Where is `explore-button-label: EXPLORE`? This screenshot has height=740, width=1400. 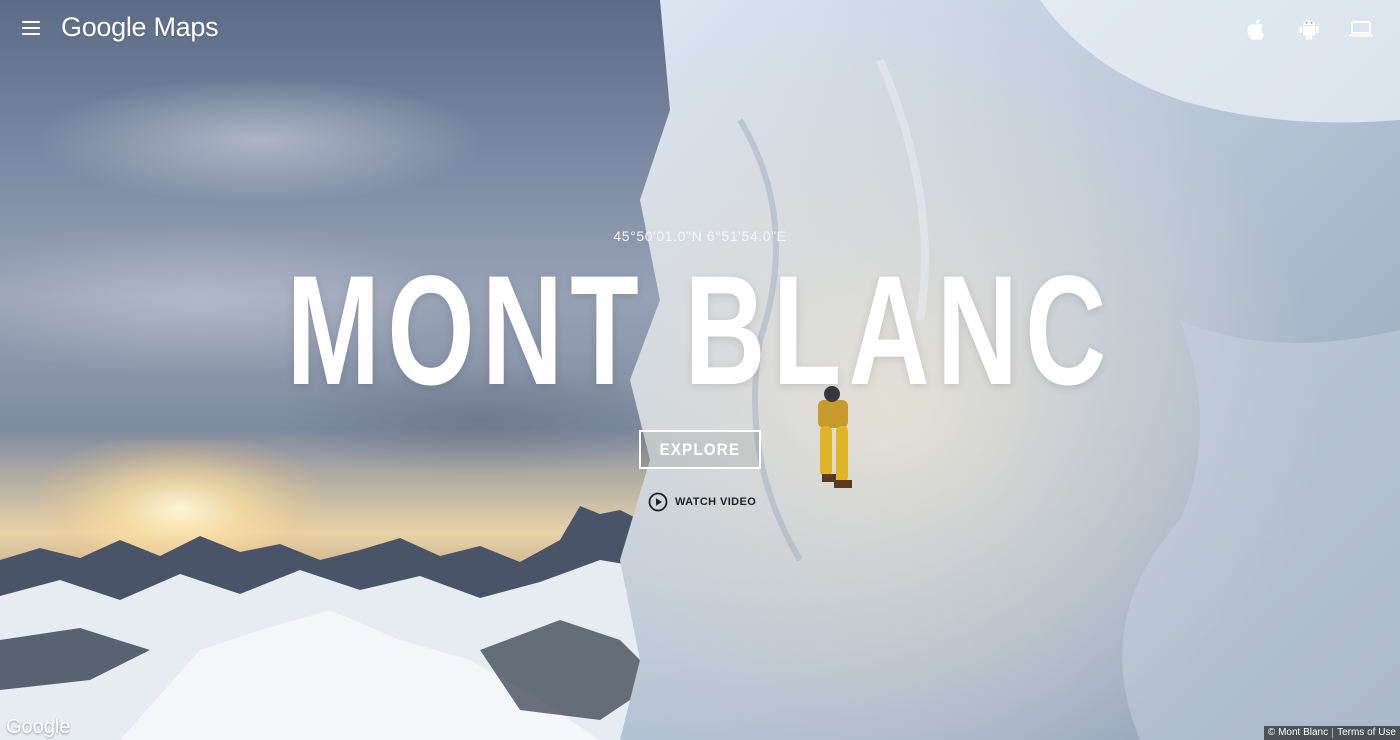 explore-button-label: EXPLORE is located at coordinates (700, 449).